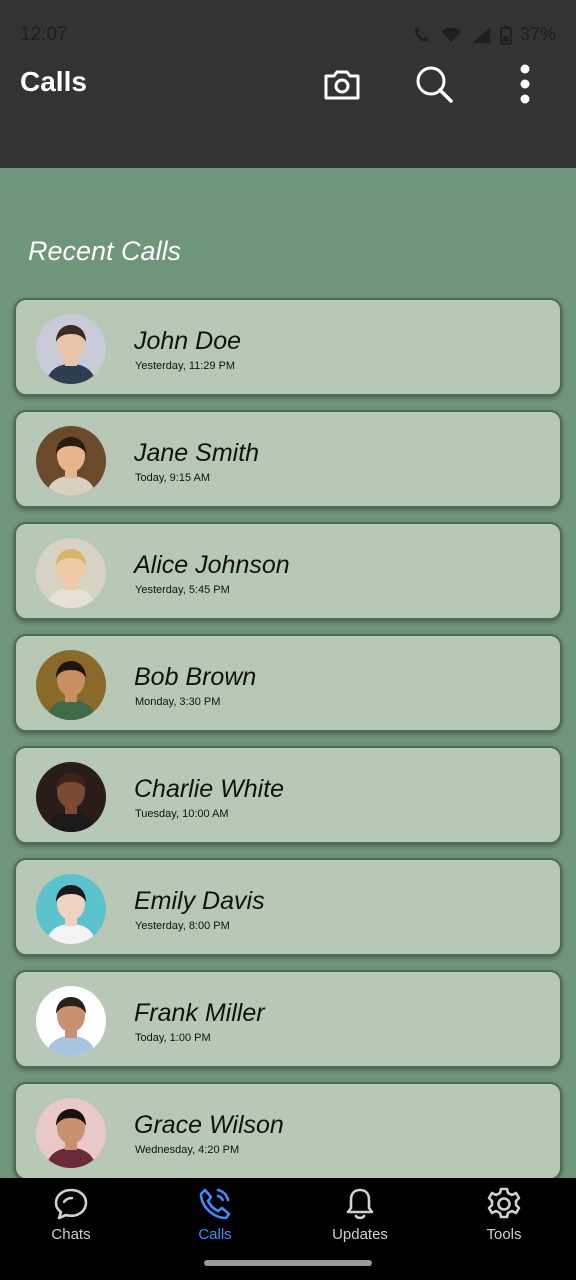 The height and width of the screenshot is (1280, 576). I want to click on nav-label: Calls, so click(215, 1234).